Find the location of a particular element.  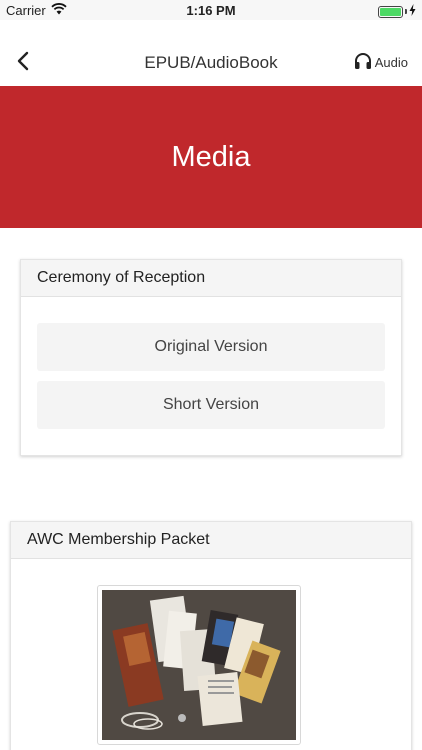

packet-photo-illustration is located at coordinates (199, 665).